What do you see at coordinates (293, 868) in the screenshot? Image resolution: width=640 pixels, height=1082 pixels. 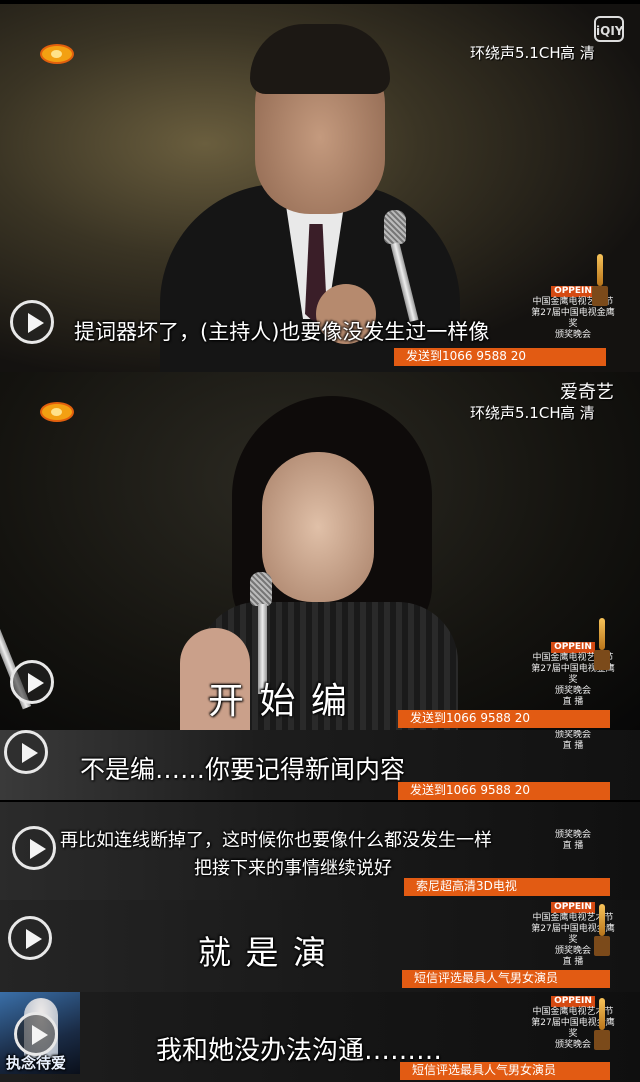 I see `subtitle-line-2: 把接下来的事情继续说好` at bounding box center [293, 868].